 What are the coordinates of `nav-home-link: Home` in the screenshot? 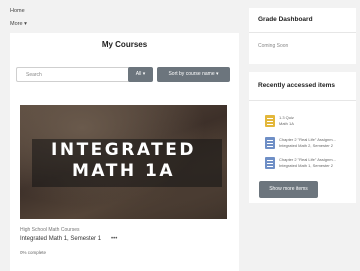 It's located at (17, 11).